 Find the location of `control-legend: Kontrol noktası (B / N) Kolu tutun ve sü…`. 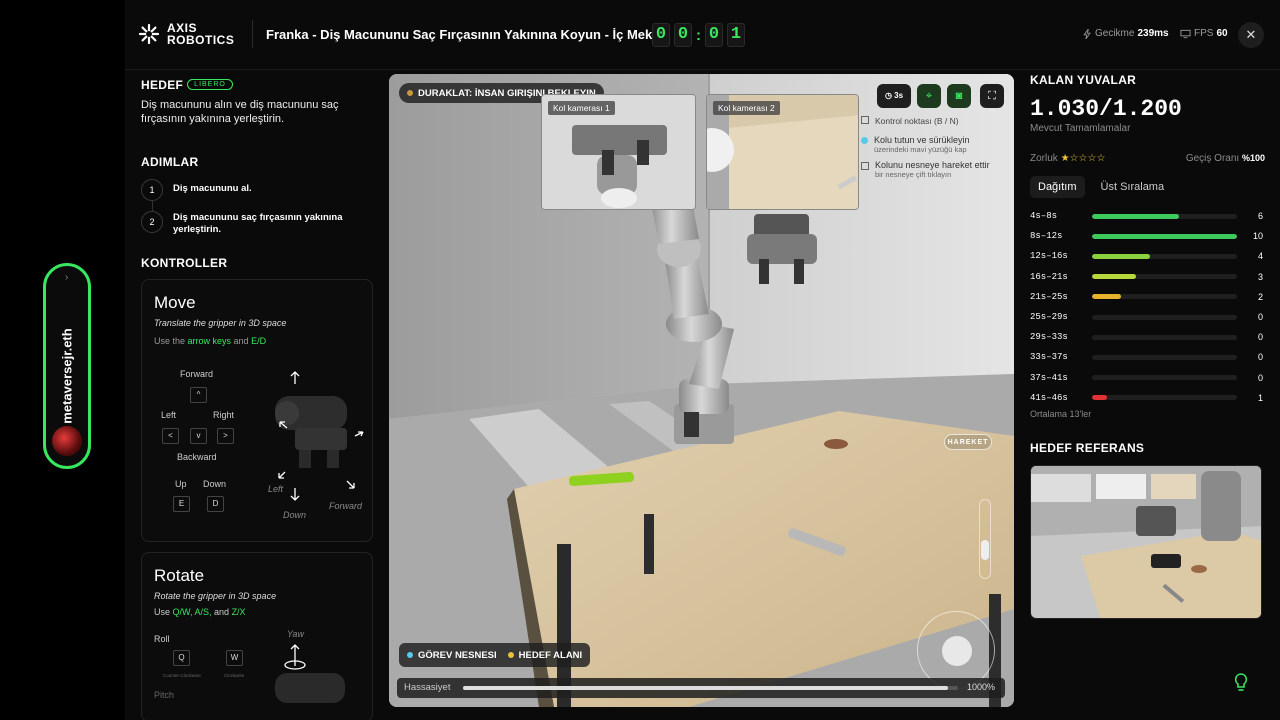

control-legend: Kontrol noktası (B / N) Kolu tutun ve sü… is located at coordinates (936, 147).